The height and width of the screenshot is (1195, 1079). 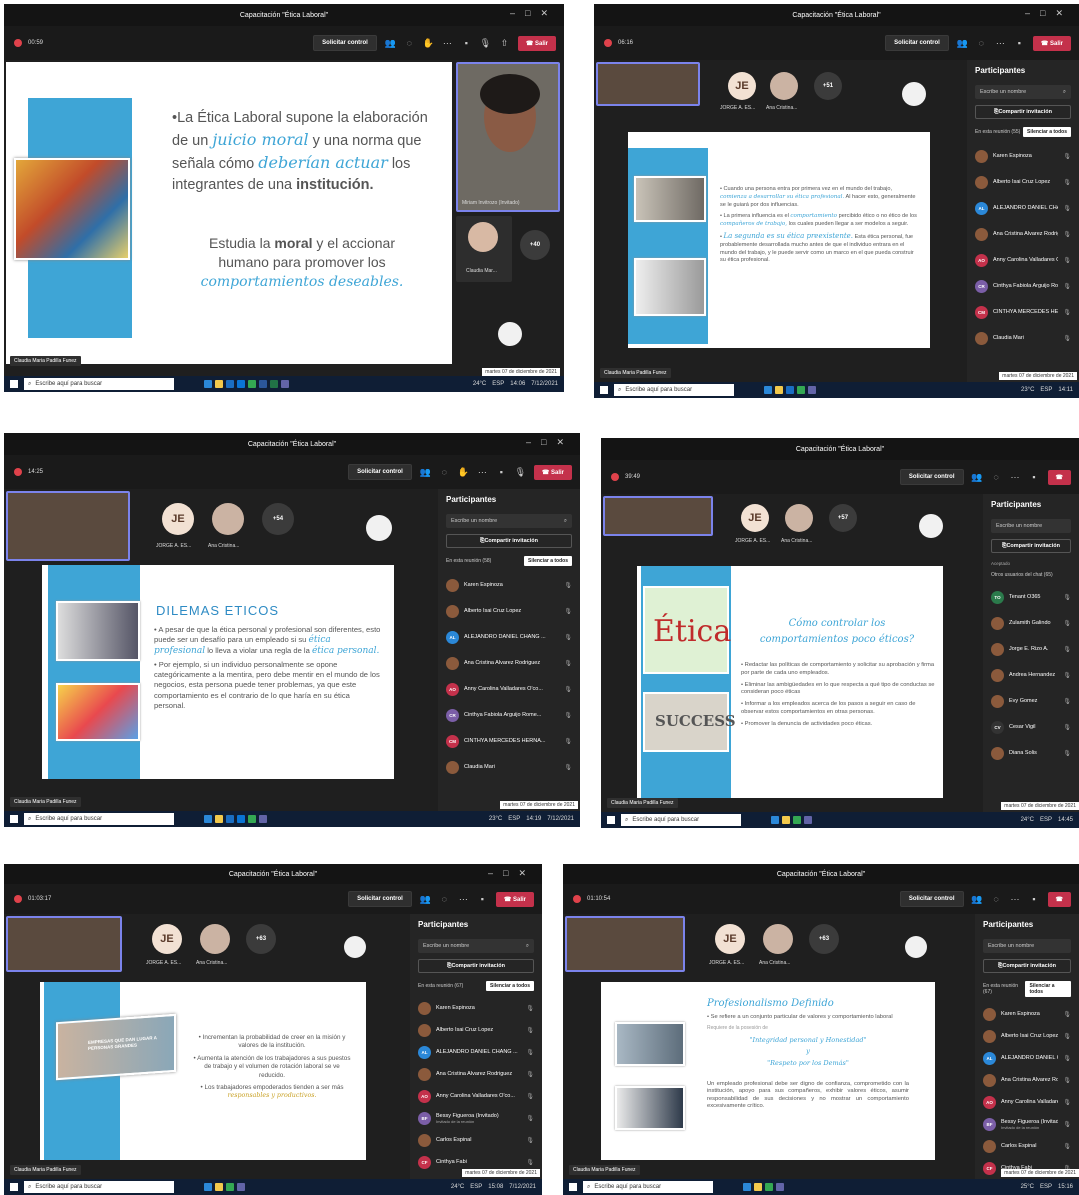 I want to click on more-participants: +40, so click(x=535, y=245).